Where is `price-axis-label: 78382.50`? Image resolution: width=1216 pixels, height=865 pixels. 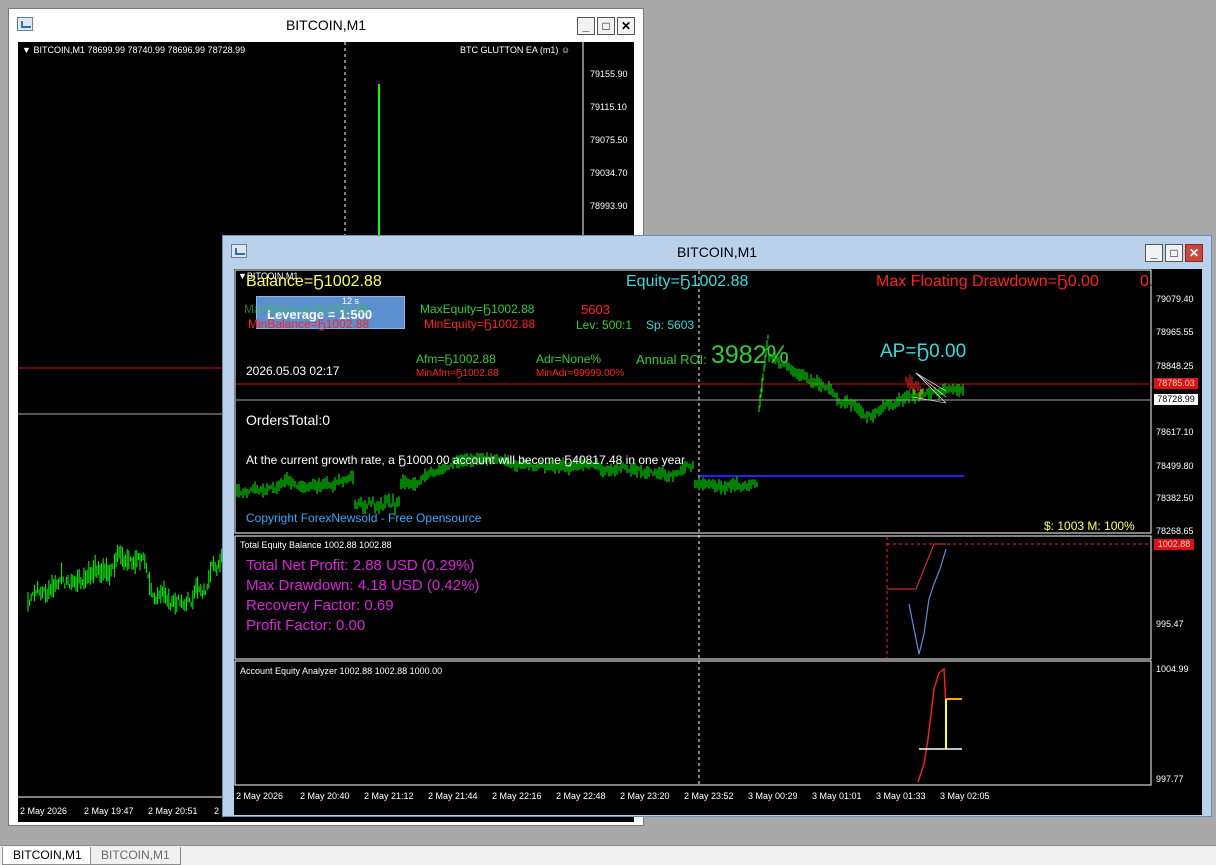
price-axis-label: 78382.50 is located at coordinates (1175, 498).